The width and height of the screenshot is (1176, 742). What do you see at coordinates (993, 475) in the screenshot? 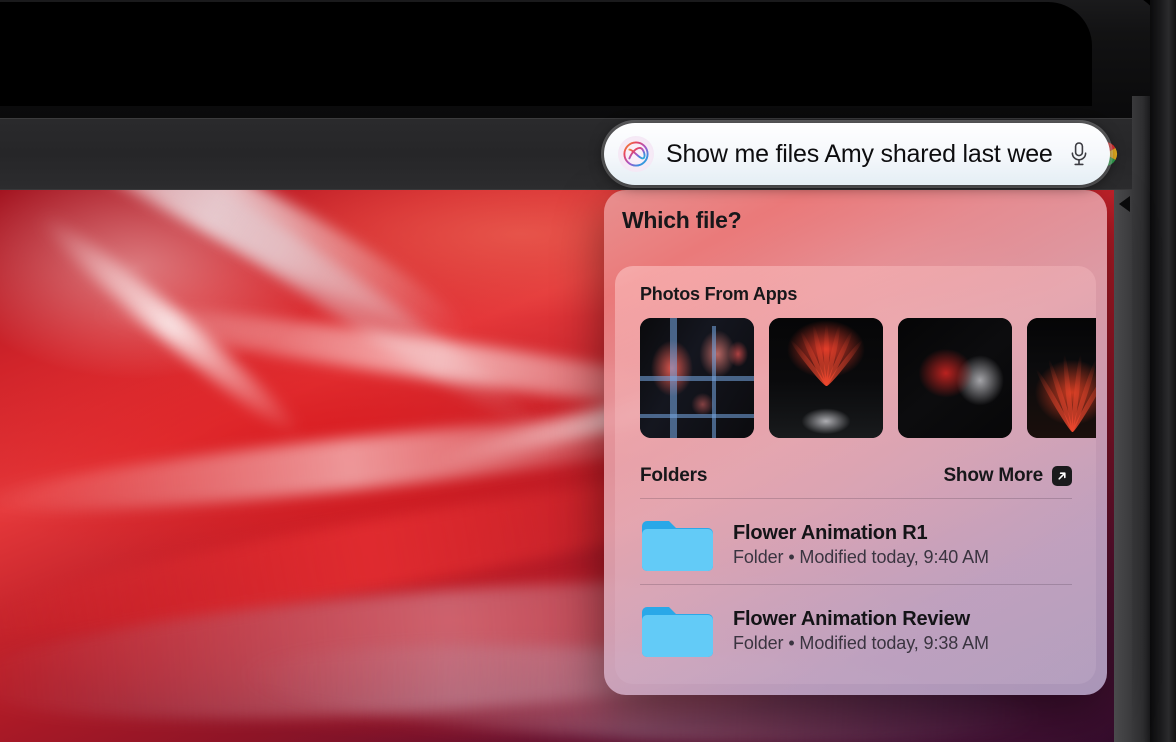
I see `show-more-label: Show More` at bounding box center [993, 475].